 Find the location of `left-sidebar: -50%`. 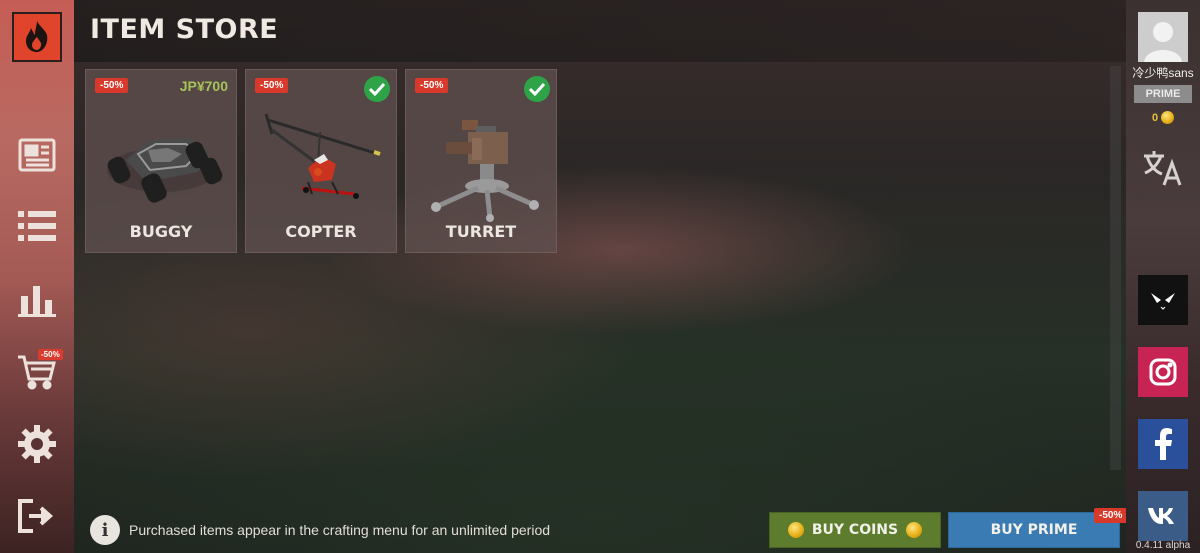

left-sidebar: -50% is located at coordinates (37, 276).